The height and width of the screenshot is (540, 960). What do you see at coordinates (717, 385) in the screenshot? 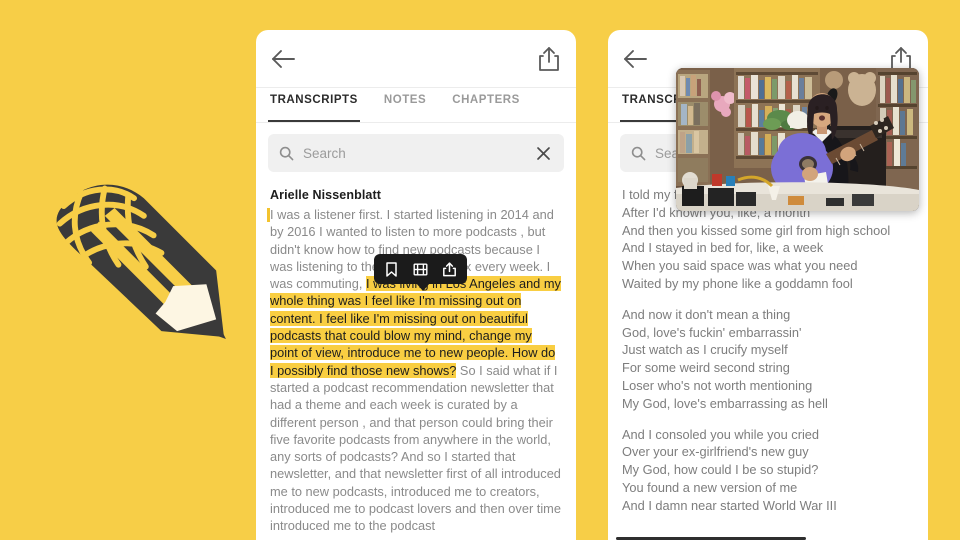
I see `list-item: Loser who's not worth mentioning` at bounding box center [717, 385].